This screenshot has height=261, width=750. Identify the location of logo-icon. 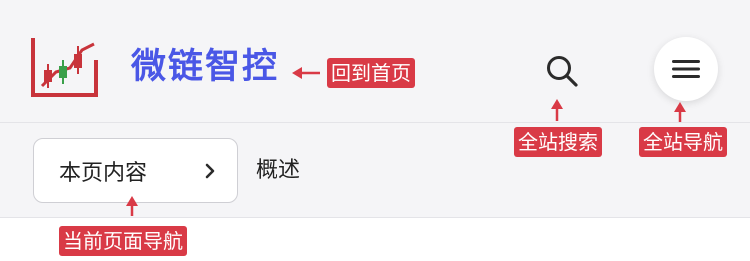
(64, 67).